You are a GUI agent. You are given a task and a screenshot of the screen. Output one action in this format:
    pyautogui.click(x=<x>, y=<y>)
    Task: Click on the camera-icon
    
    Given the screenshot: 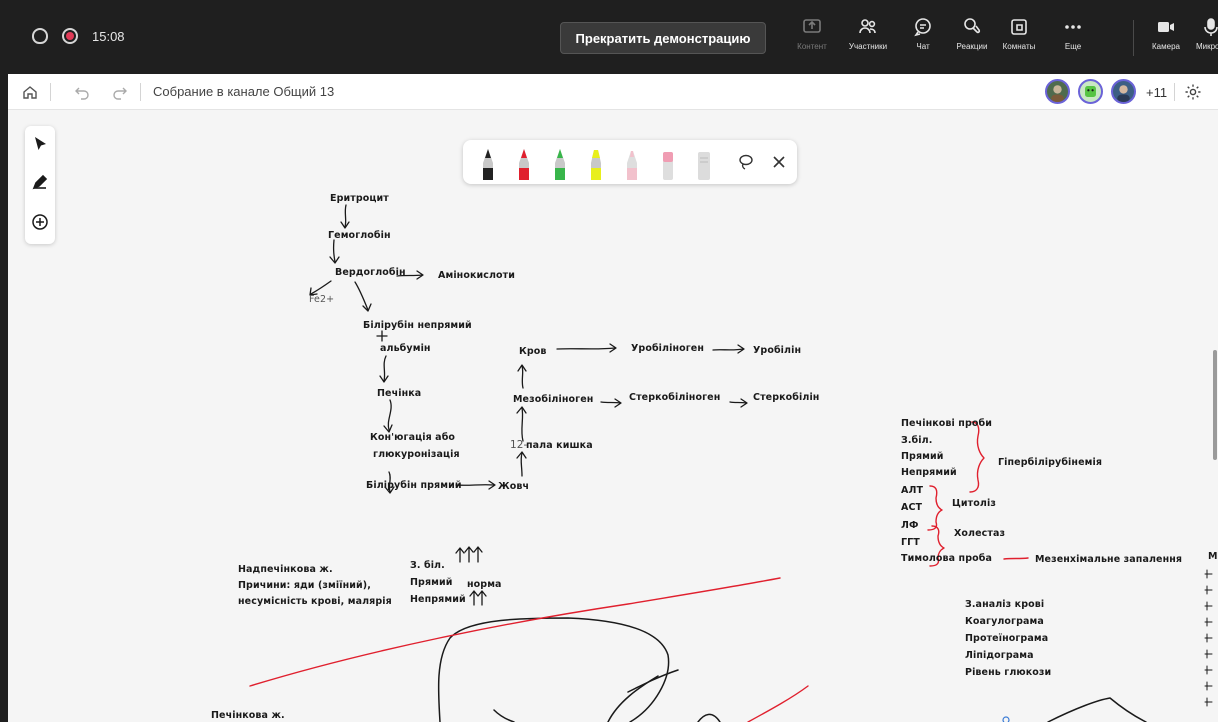 What is the action you would take?
    pyautogui.click(x=1166, y=27)
    